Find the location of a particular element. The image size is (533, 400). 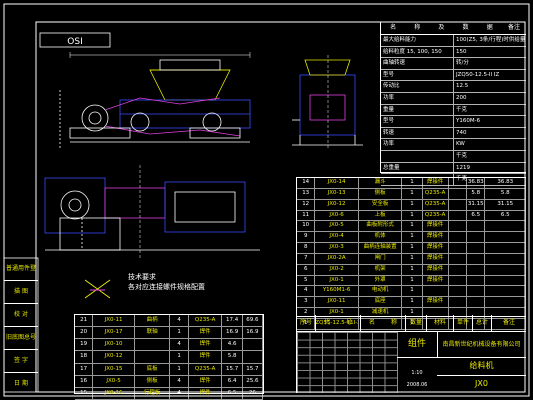

spec-row: 功率 KW is located at coordinates (453, 145).